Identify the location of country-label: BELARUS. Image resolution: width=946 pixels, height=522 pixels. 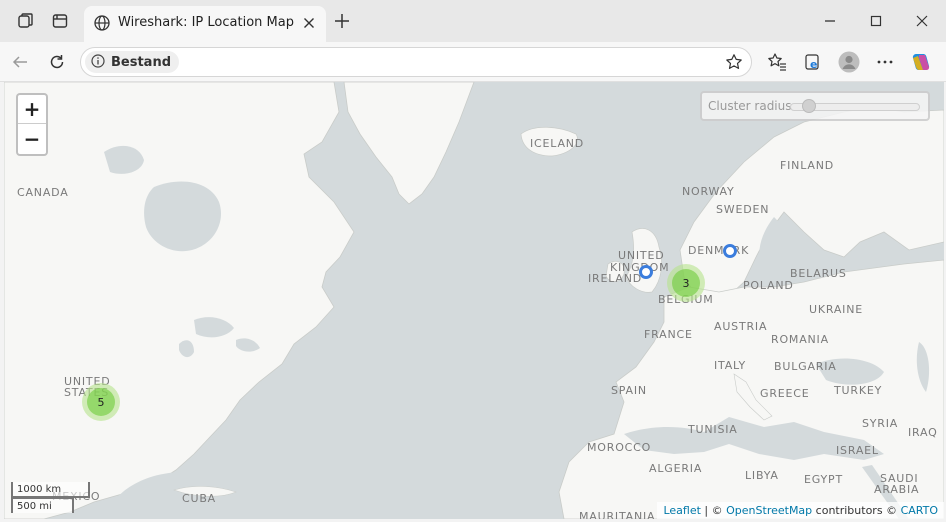
(818, 273).